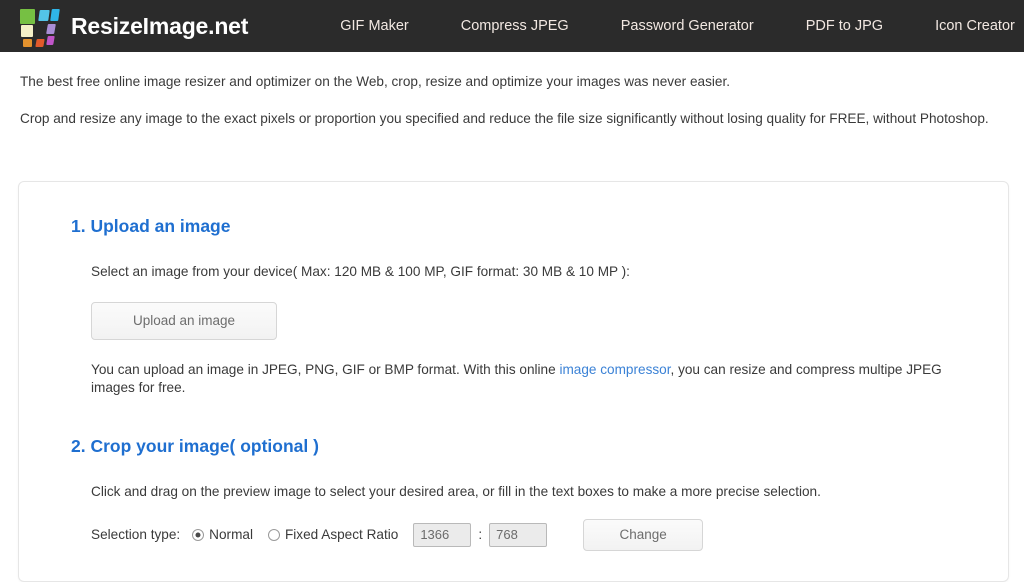 The image size is (1024, 582). Describe the element at coordinates (515, 26) in the screenshot. I see `nav-compress-jpeg: Compress JPEG` at that location.